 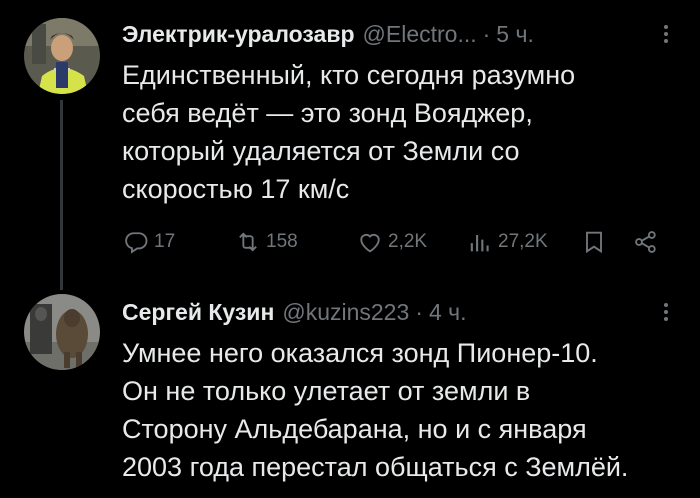 What do you see at coordinates (448, 312) in the screenshot?
I see `tweet-time: 4 ч.` at bounding box center [448, 312].